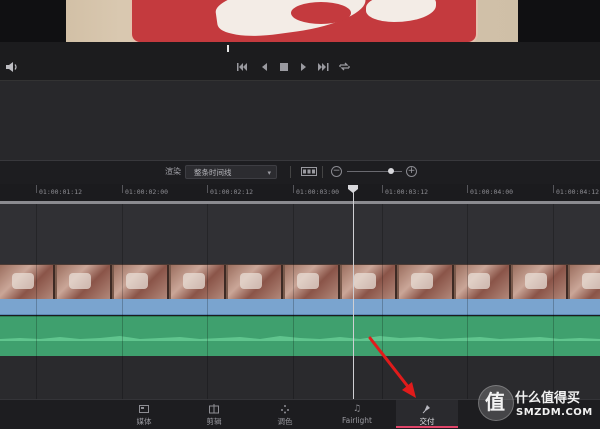 This screenshot has height=429, width=600. I want to click on page-tab-fairlight: ♫ Fairlight, so click(357, 414).